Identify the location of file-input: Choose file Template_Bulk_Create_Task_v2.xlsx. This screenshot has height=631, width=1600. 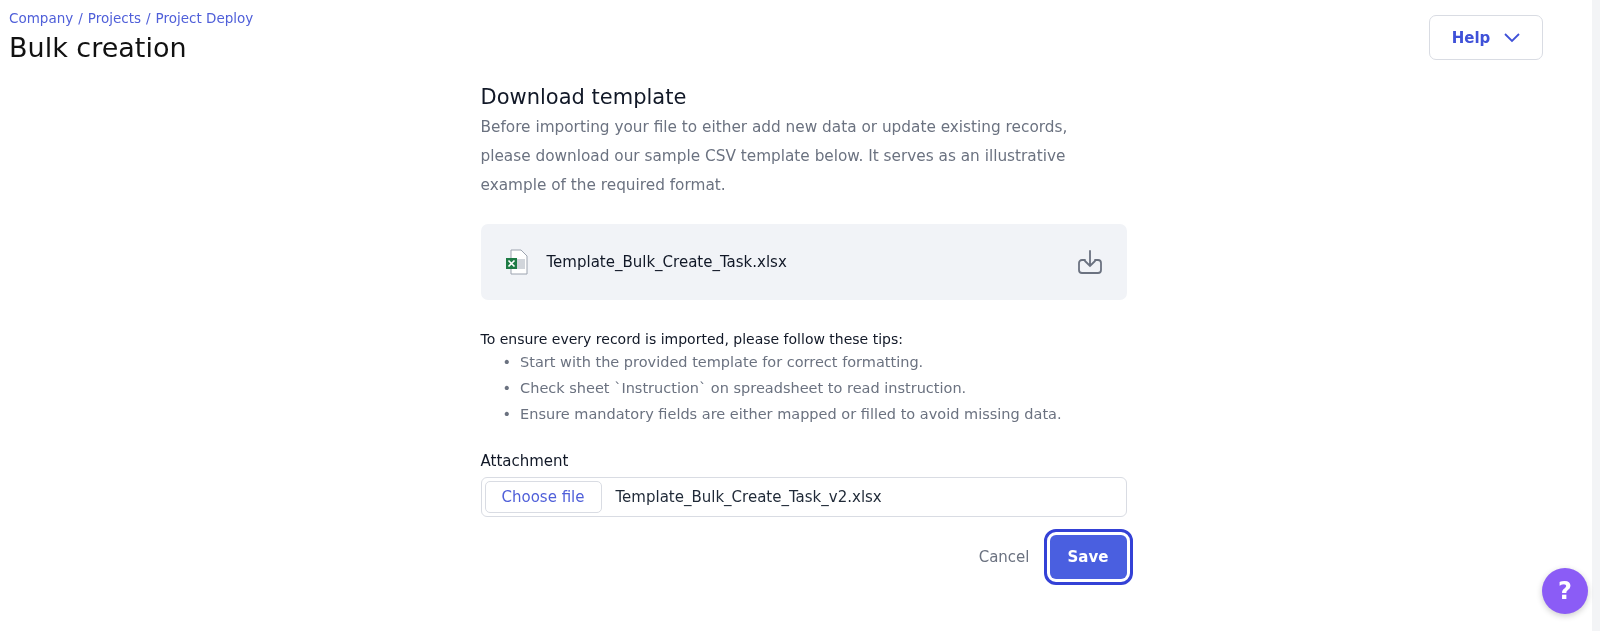
(803, 497).